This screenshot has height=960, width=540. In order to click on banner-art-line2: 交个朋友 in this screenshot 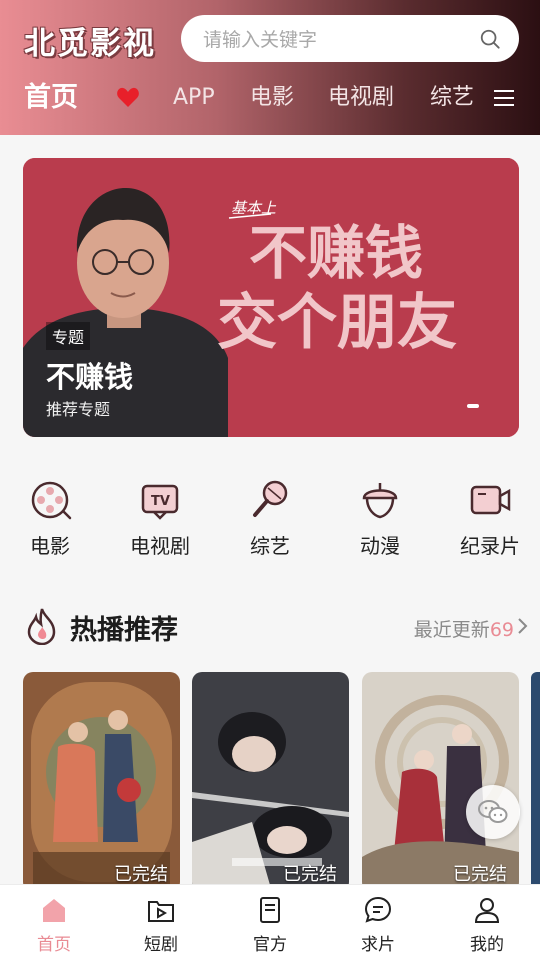, I will do `click(337, 323)`.